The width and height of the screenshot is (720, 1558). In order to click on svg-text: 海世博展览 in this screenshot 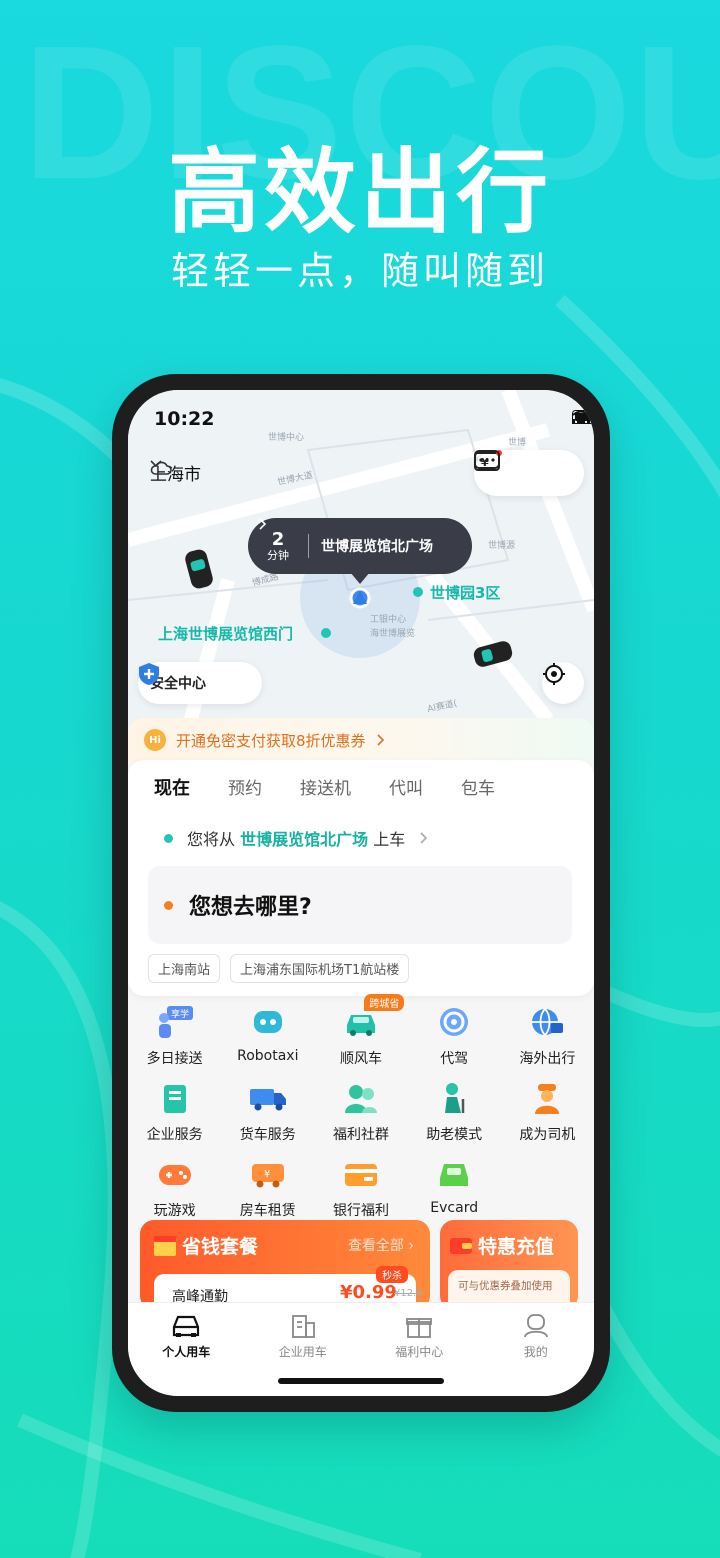, I will do `click(392, 633)`.